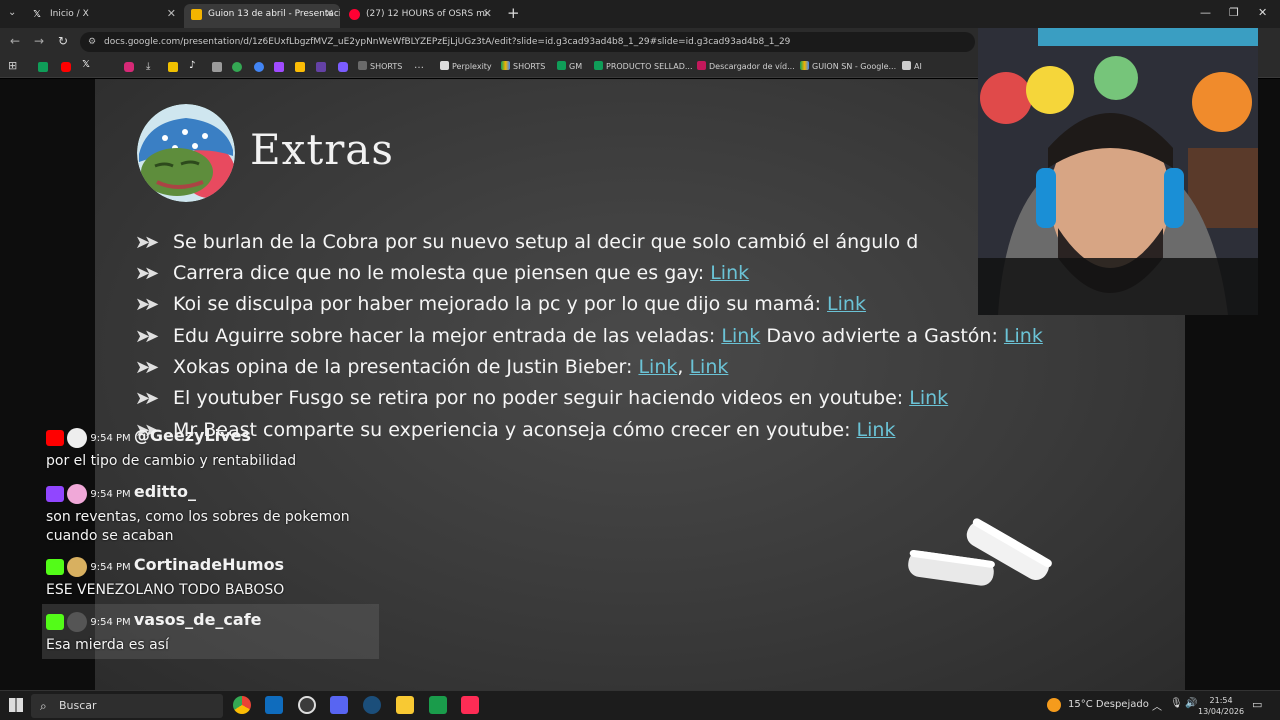 The height and width of the screenshot is (720, 1280). Describe the element at coordinates (372, 705) in the screenshot. I see `steam-icon` at that location.